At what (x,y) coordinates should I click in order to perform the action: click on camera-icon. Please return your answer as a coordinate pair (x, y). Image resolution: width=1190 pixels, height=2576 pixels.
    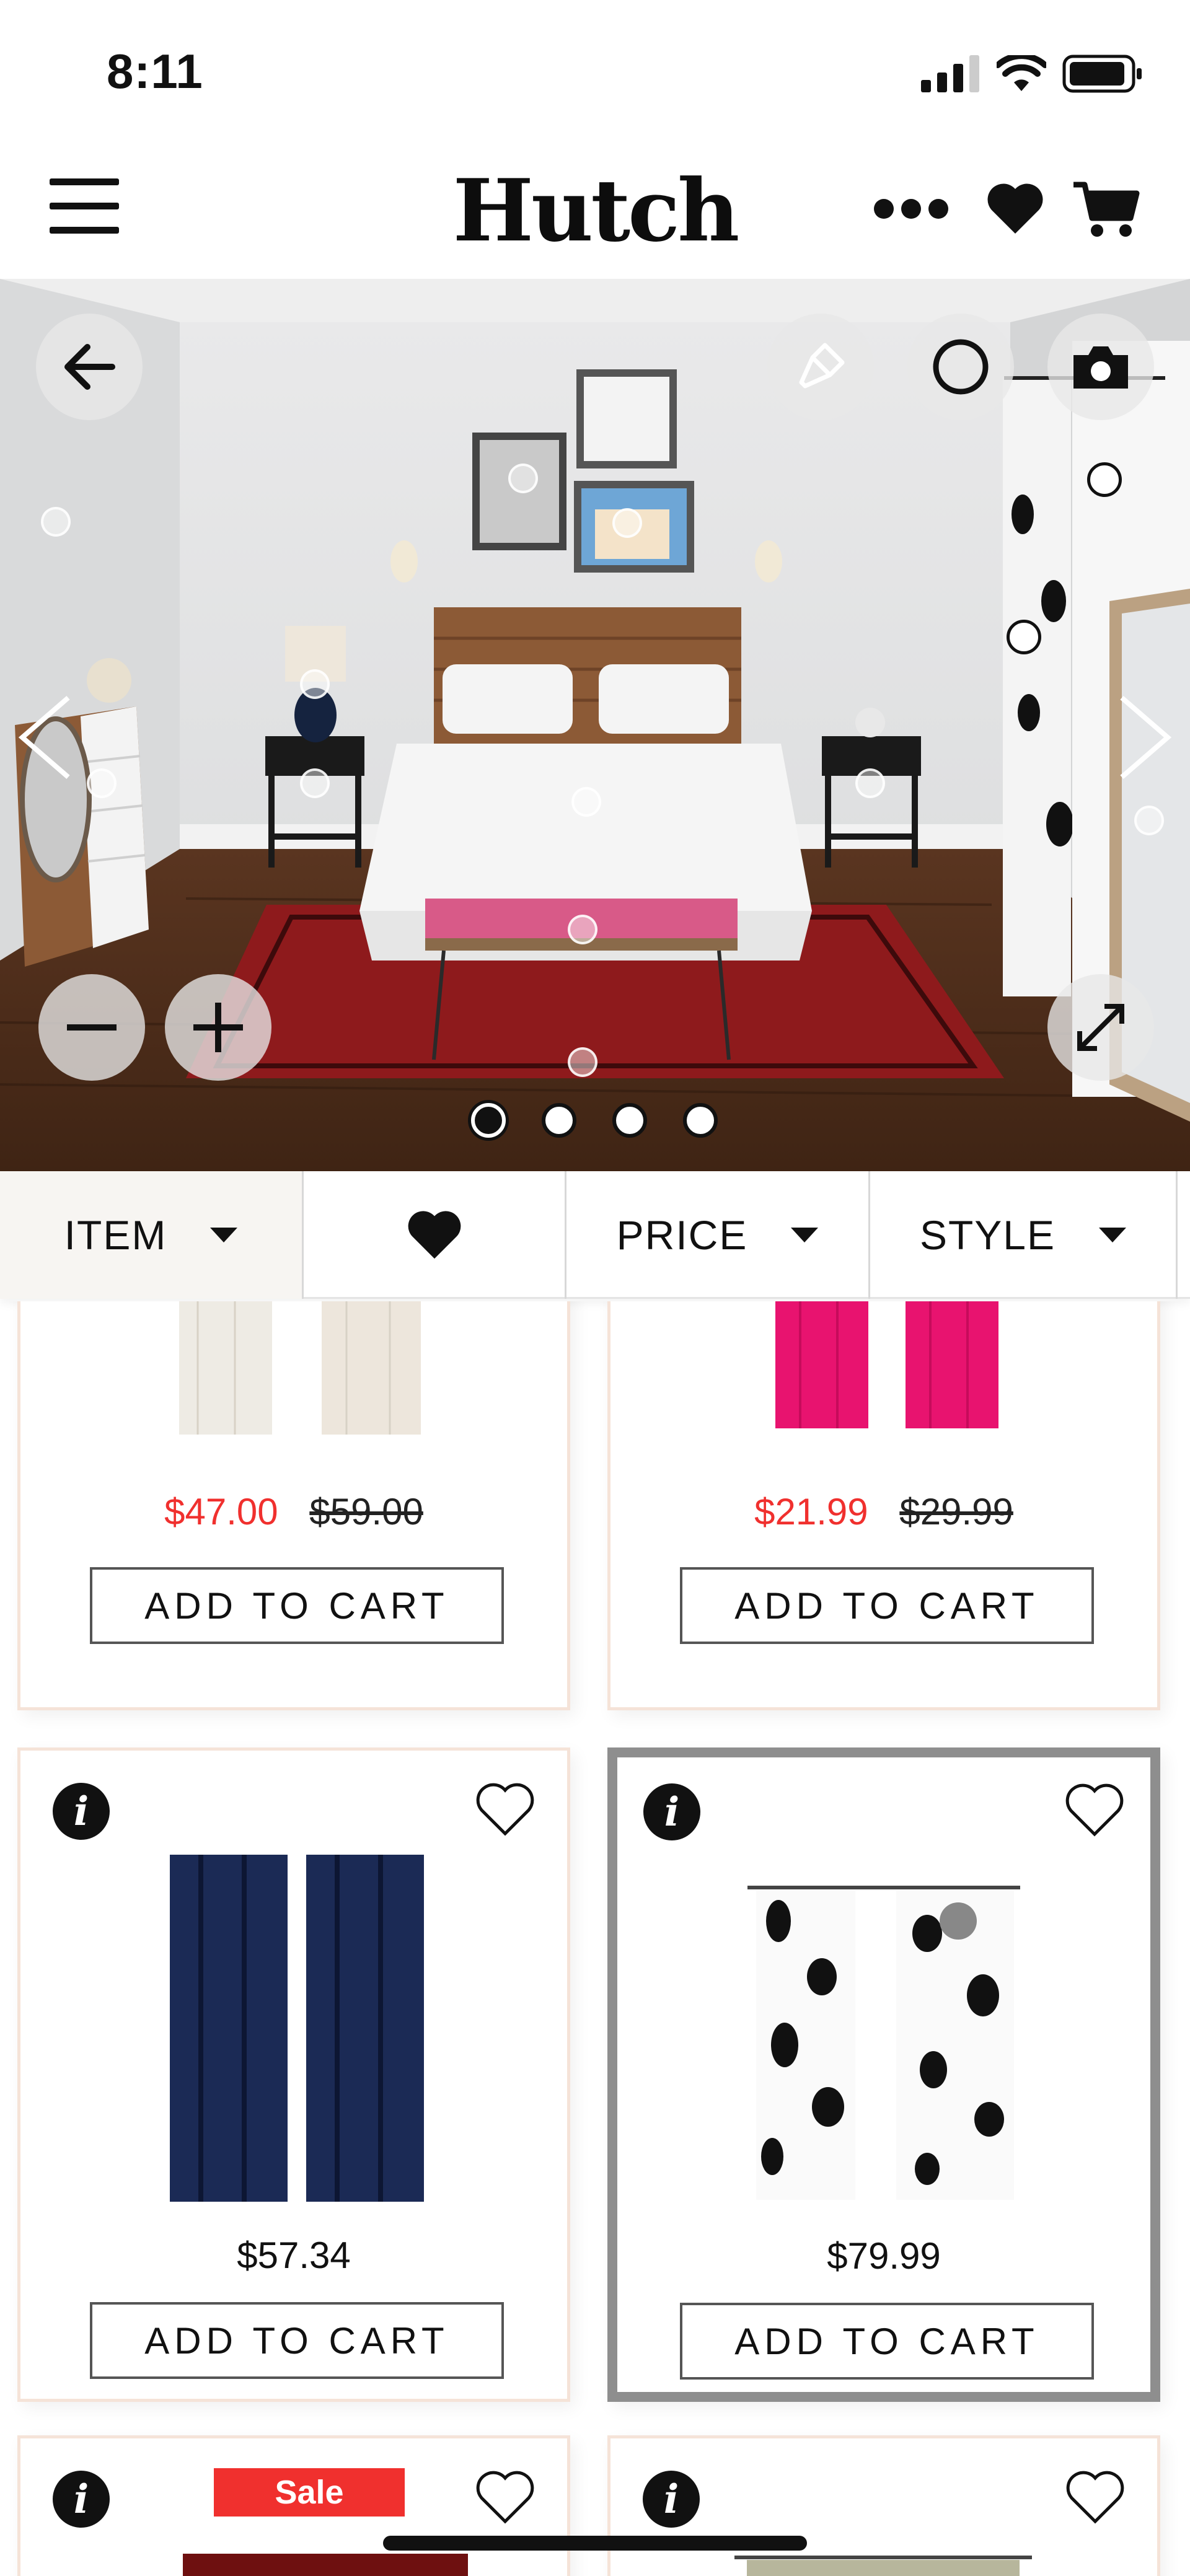
    Looking at the image, I should click on (1100, 368).